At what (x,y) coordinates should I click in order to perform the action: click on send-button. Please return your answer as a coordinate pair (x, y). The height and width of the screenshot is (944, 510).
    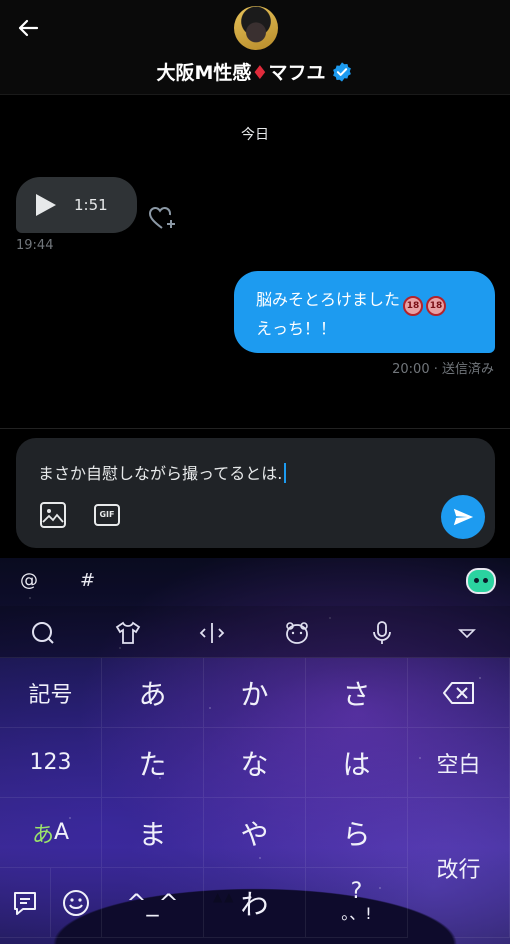
    Looking at the image, I should click on (463, 517).